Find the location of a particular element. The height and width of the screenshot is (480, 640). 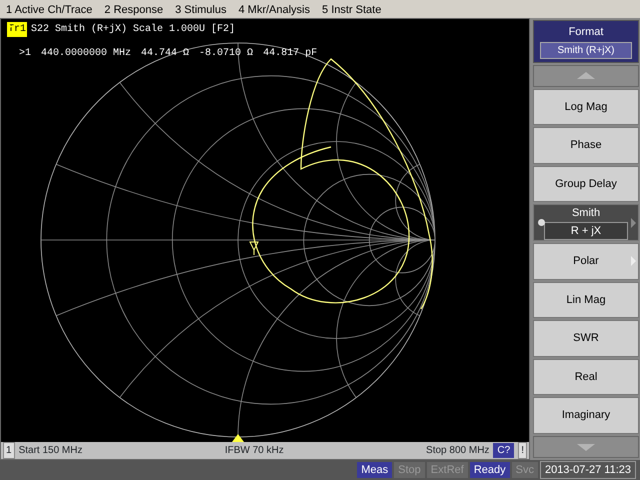

marker-reactance: -8.0710 Ω is located at coordinates (226, 54).